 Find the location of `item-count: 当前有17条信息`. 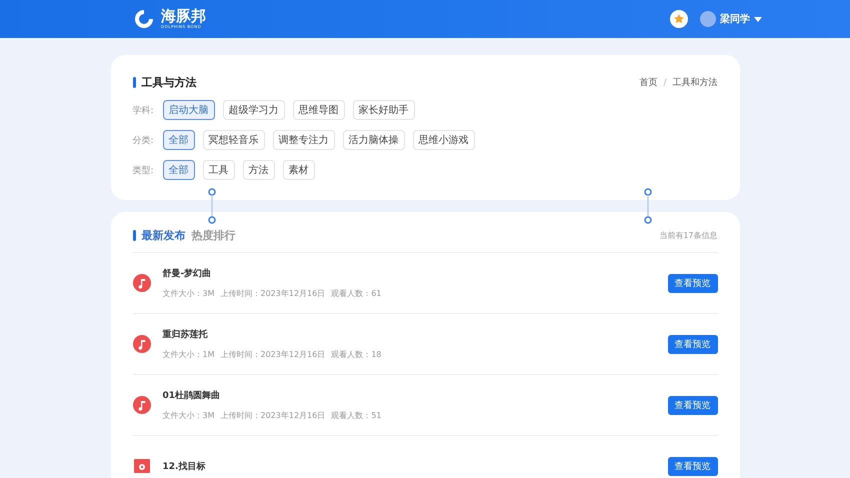

item-count: 当前有17条信息 is located at coordinates (688, 235).